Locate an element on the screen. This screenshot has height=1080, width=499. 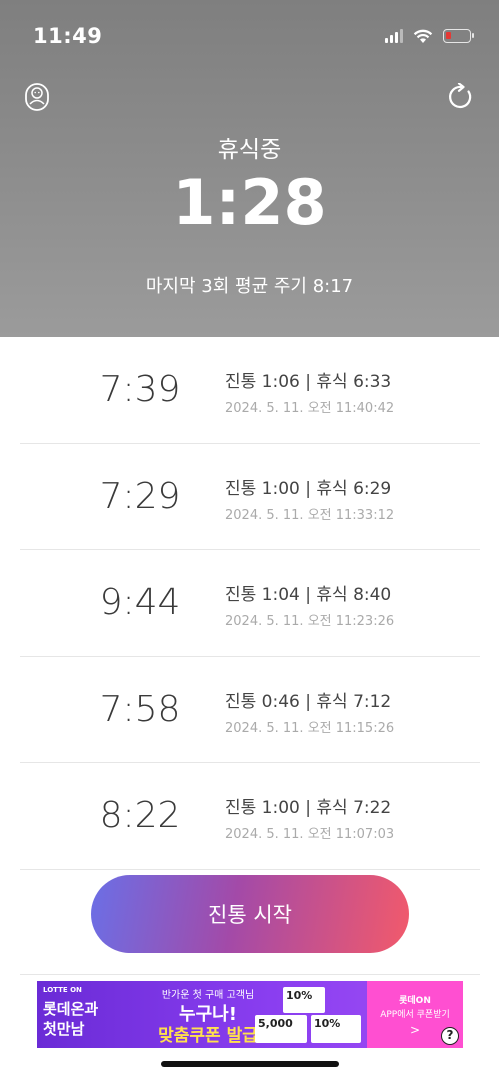
battery-level is located at coordinates (448, 35).